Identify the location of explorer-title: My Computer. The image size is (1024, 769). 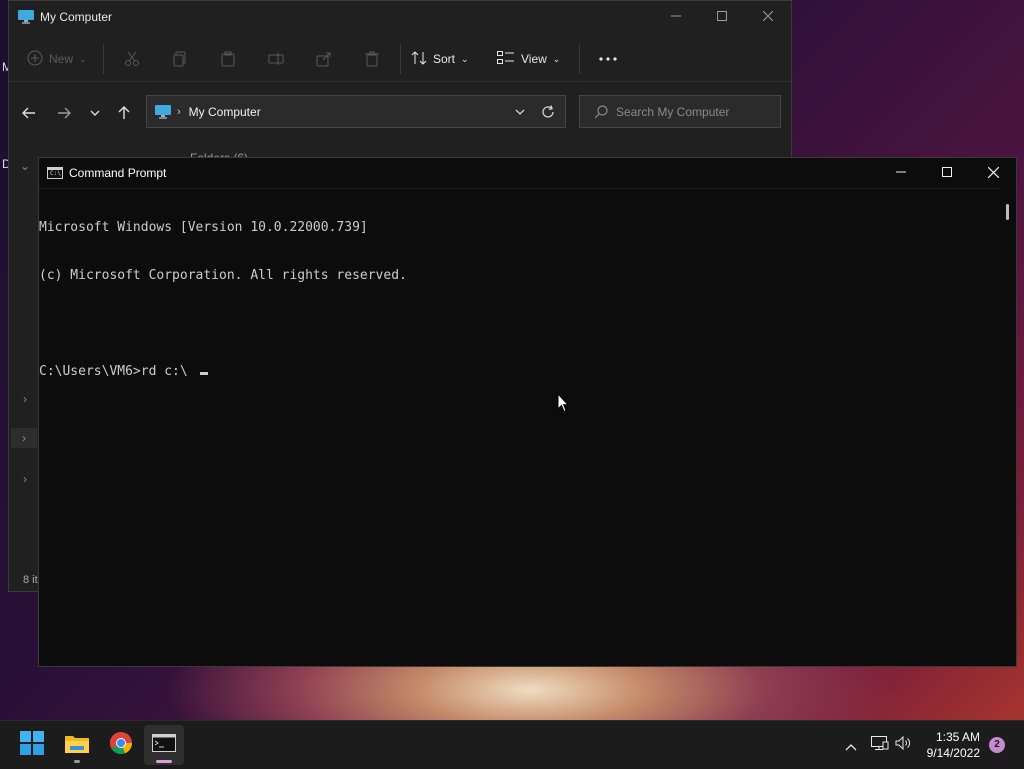
(76, 17).